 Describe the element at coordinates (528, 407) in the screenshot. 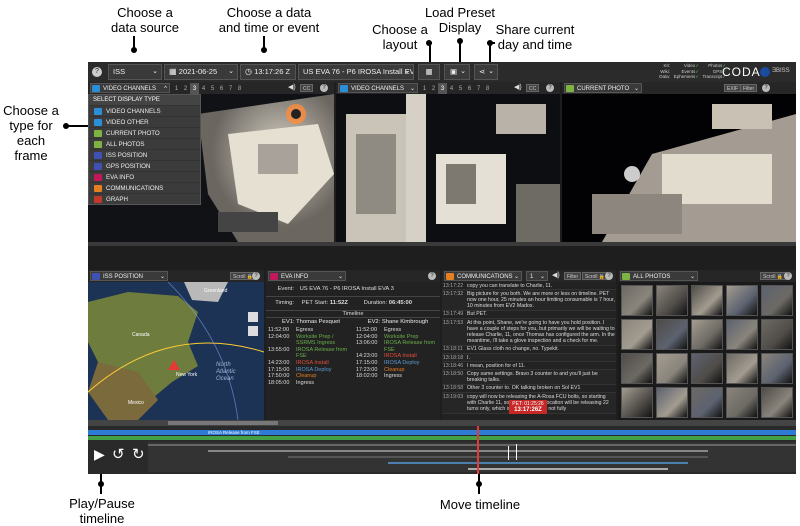

I see `pet-badge: PET: 01:25:26 13:17:26Z` at that location.